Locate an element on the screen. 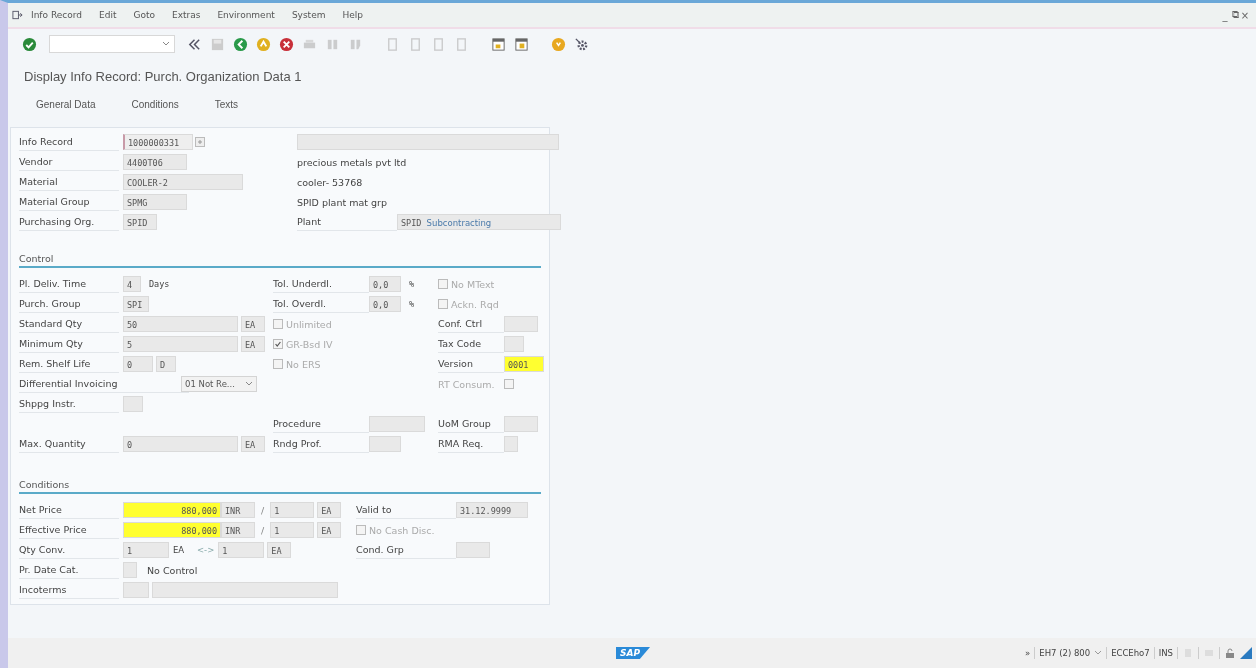 The image size is (1256, 668). field-label: Pr. Date Cat. is located at coordinates (69, 570).